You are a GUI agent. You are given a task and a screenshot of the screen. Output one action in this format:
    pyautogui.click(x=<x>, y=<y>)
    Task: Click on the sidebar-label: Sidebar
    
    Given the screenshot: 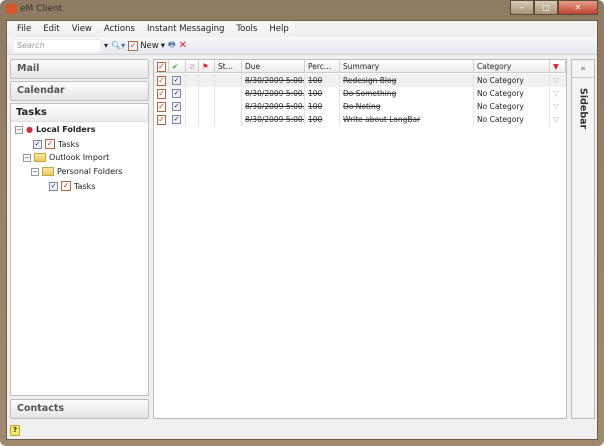 What is the action you would take?
    pyautogui.click(x=583, y=108)
    